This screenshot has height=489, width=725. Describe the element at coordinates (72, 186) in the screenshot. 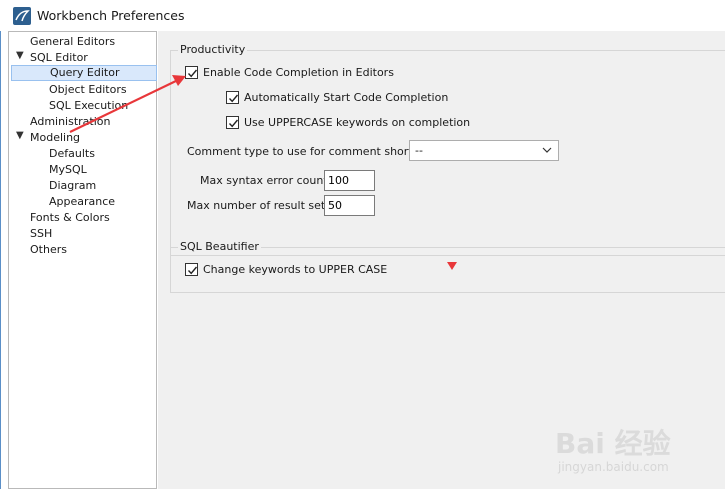

I see `tree-item-diagram: Diagram` at that location.